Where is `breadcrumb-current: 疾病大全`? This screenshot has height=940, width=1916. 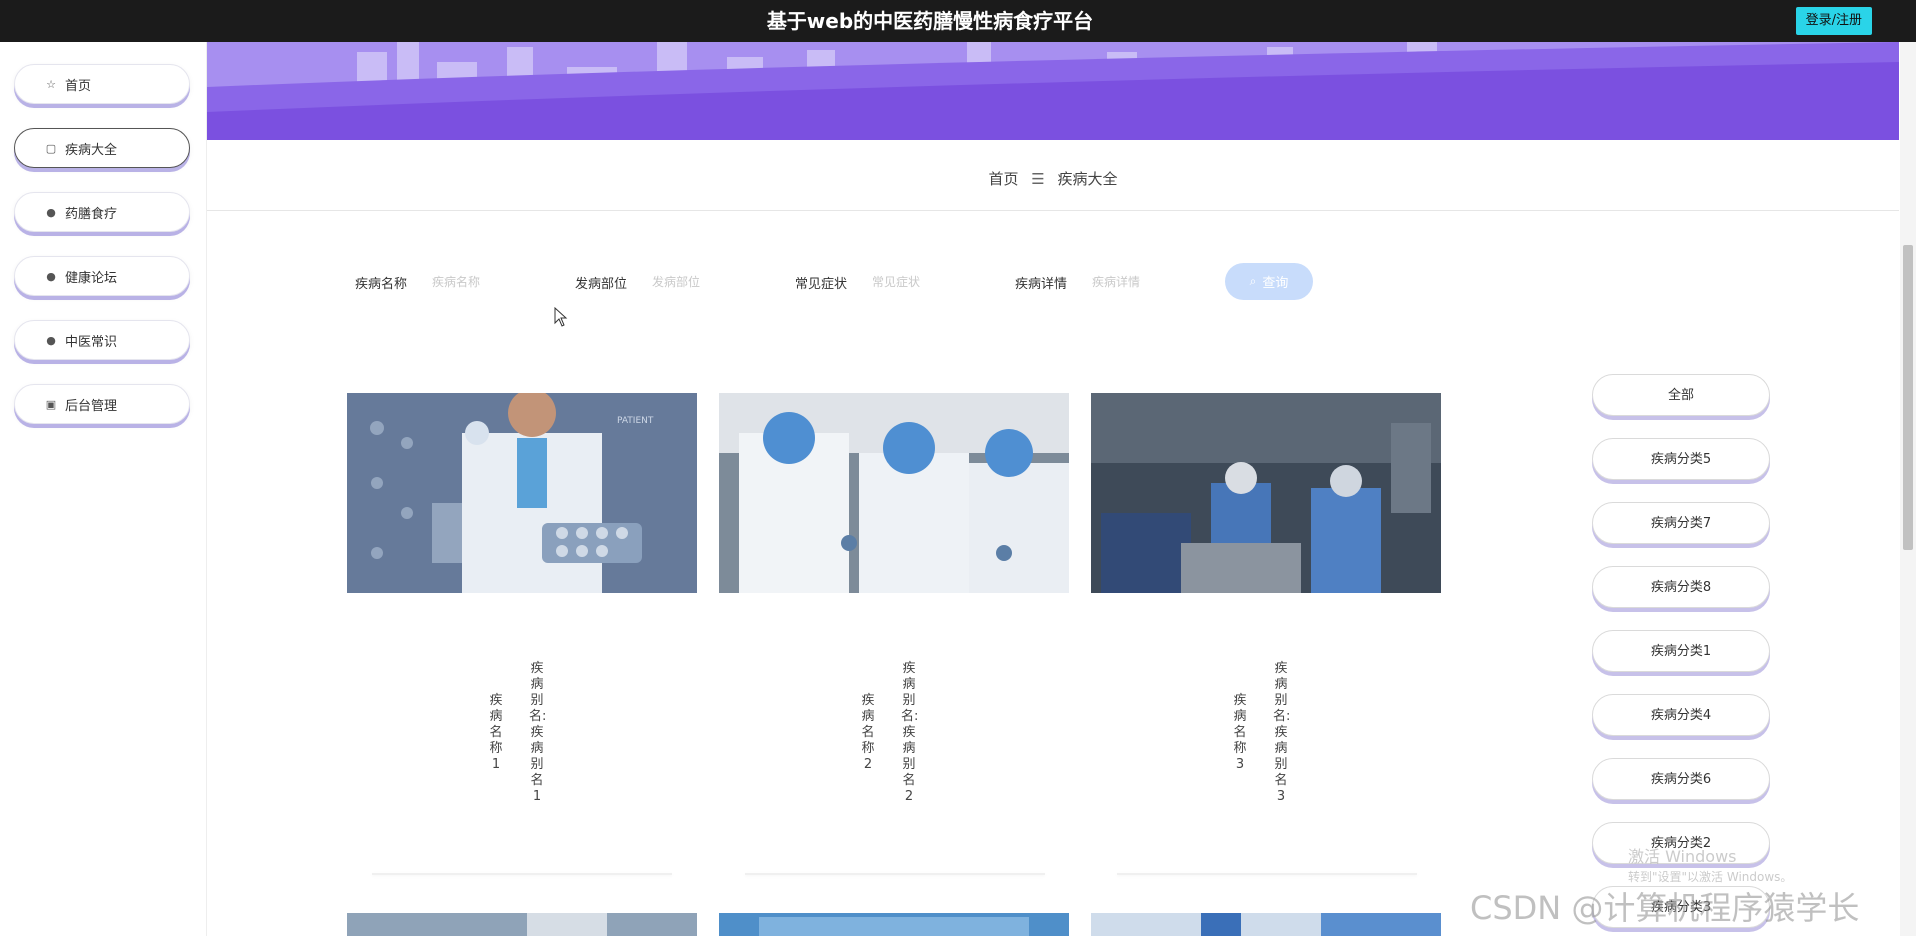
breadcrumb-current: 疾病大全 is located at coordinates (1087, 179).